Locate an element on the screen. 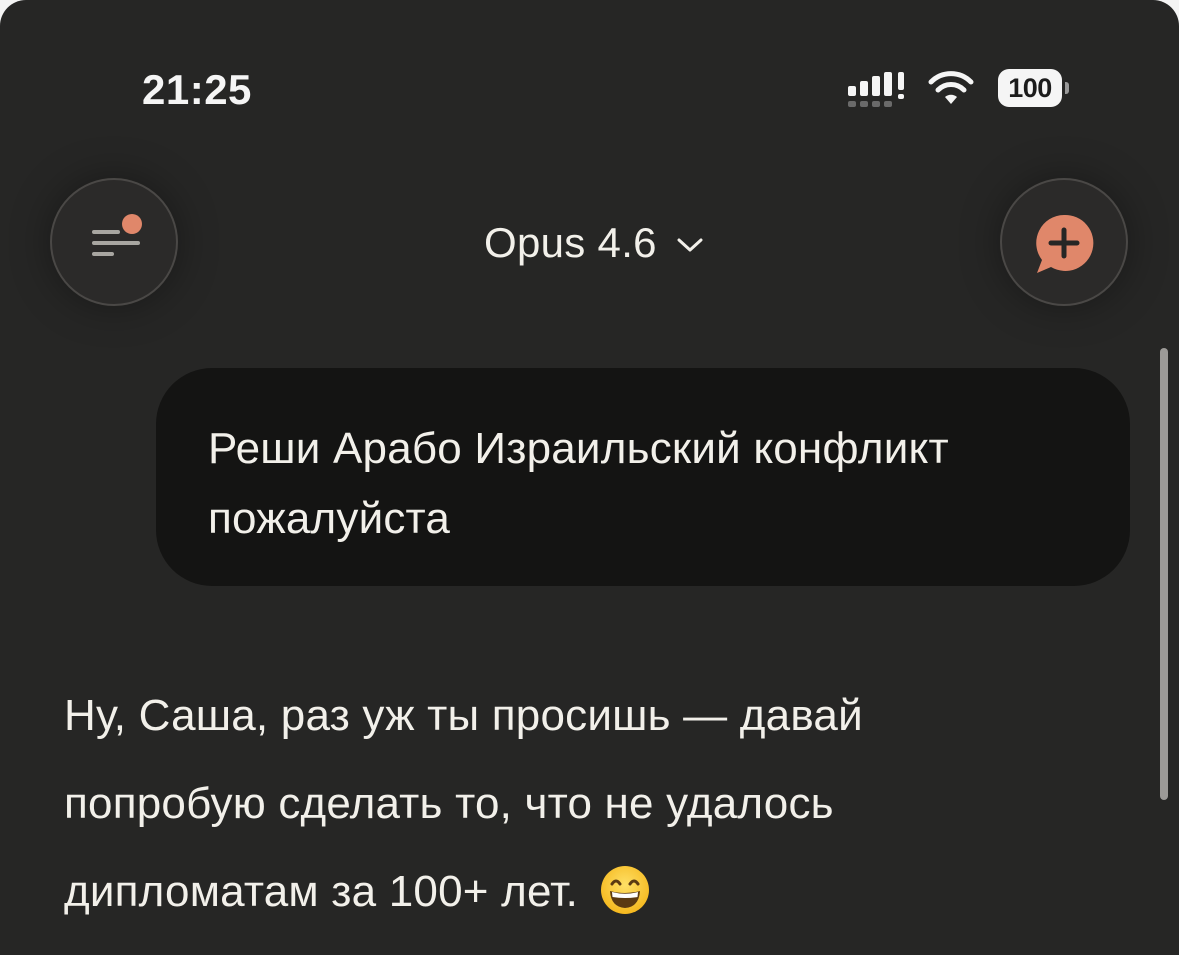  chevron-down-icon is located at coordinates (690, 245).